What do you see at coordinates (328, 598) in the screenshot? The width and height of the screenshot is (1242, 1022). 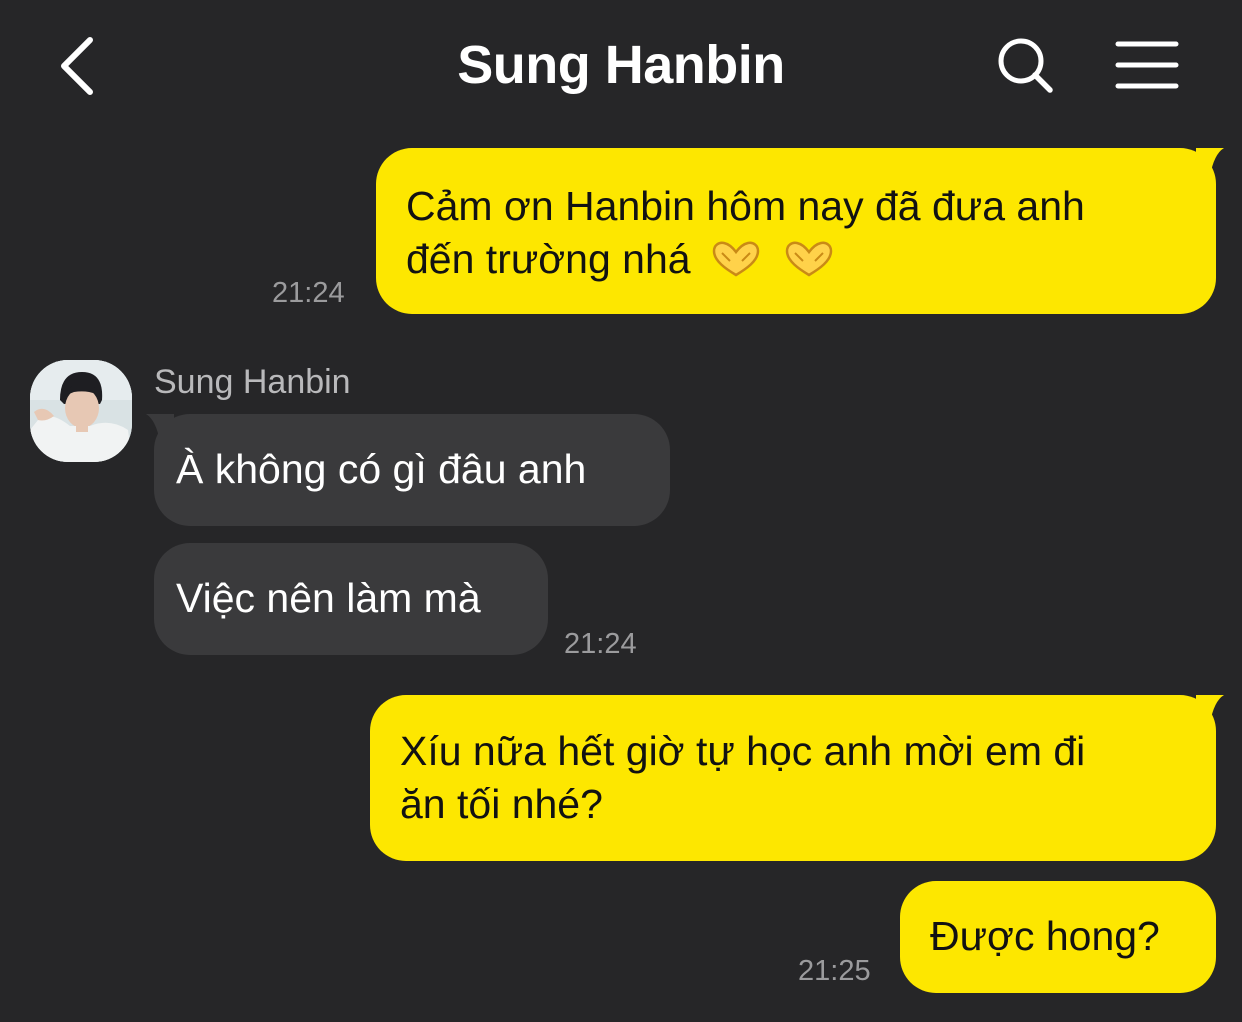 I see `message-text: Việc nên làm mà` at bounding box center [328, 598].